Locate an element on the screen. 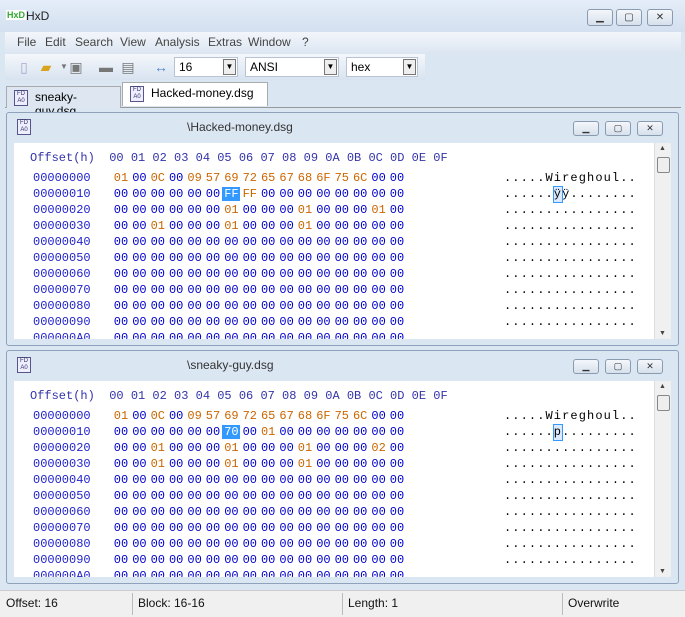  menu-file: File is located at coordinates (26, 42).